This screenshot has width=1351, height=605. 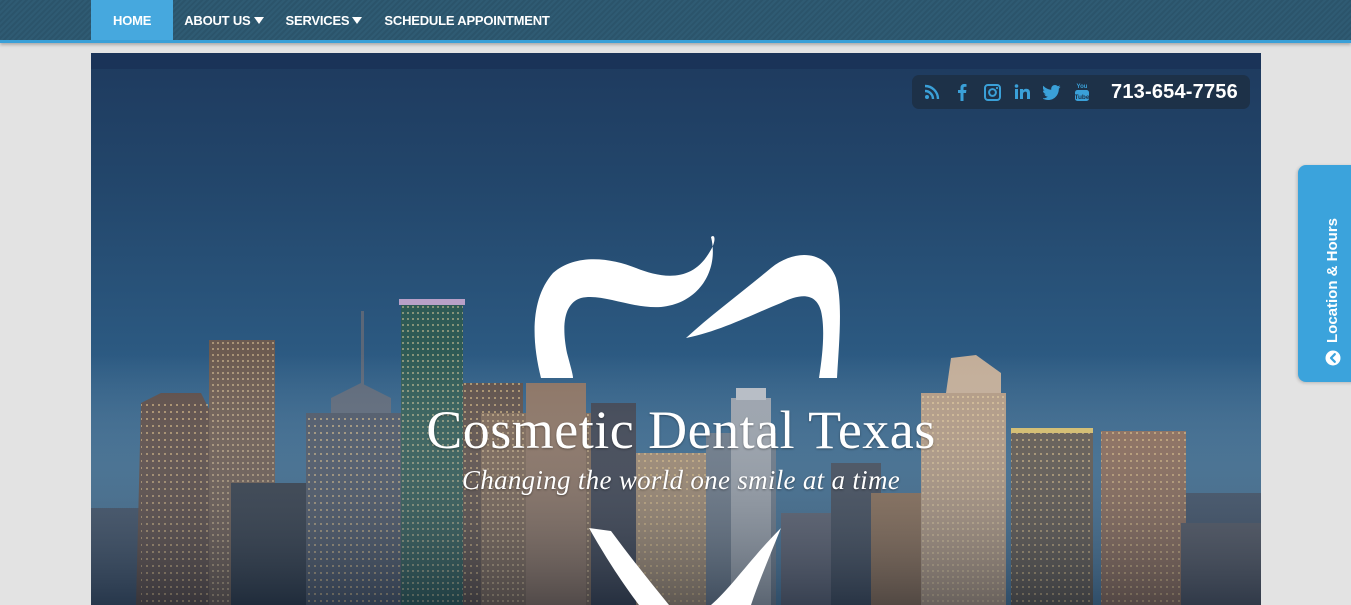 What do you see at coordinates (932, 92) in the screenshot?
I see `rss-icon` at bounding box center [932, 92].